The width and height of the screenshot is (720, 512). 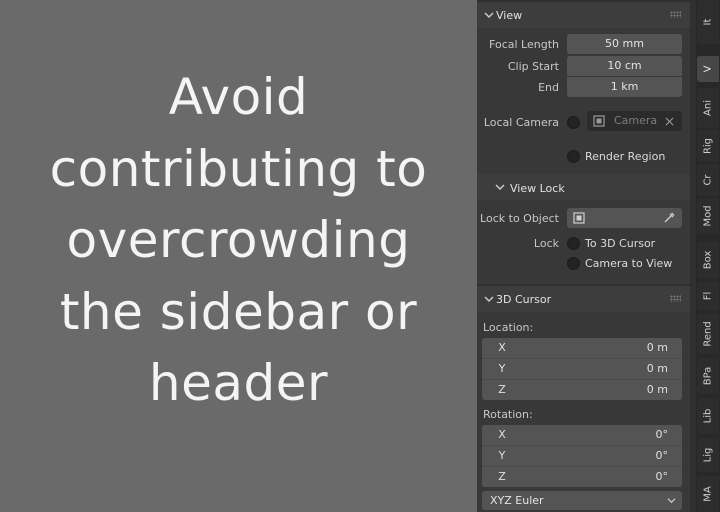 What do you see at coordinates (620, 243) in the screenshot?
I see `to-3d-cursor-label: To 3D Cursor` at bounding box center [620, 243].